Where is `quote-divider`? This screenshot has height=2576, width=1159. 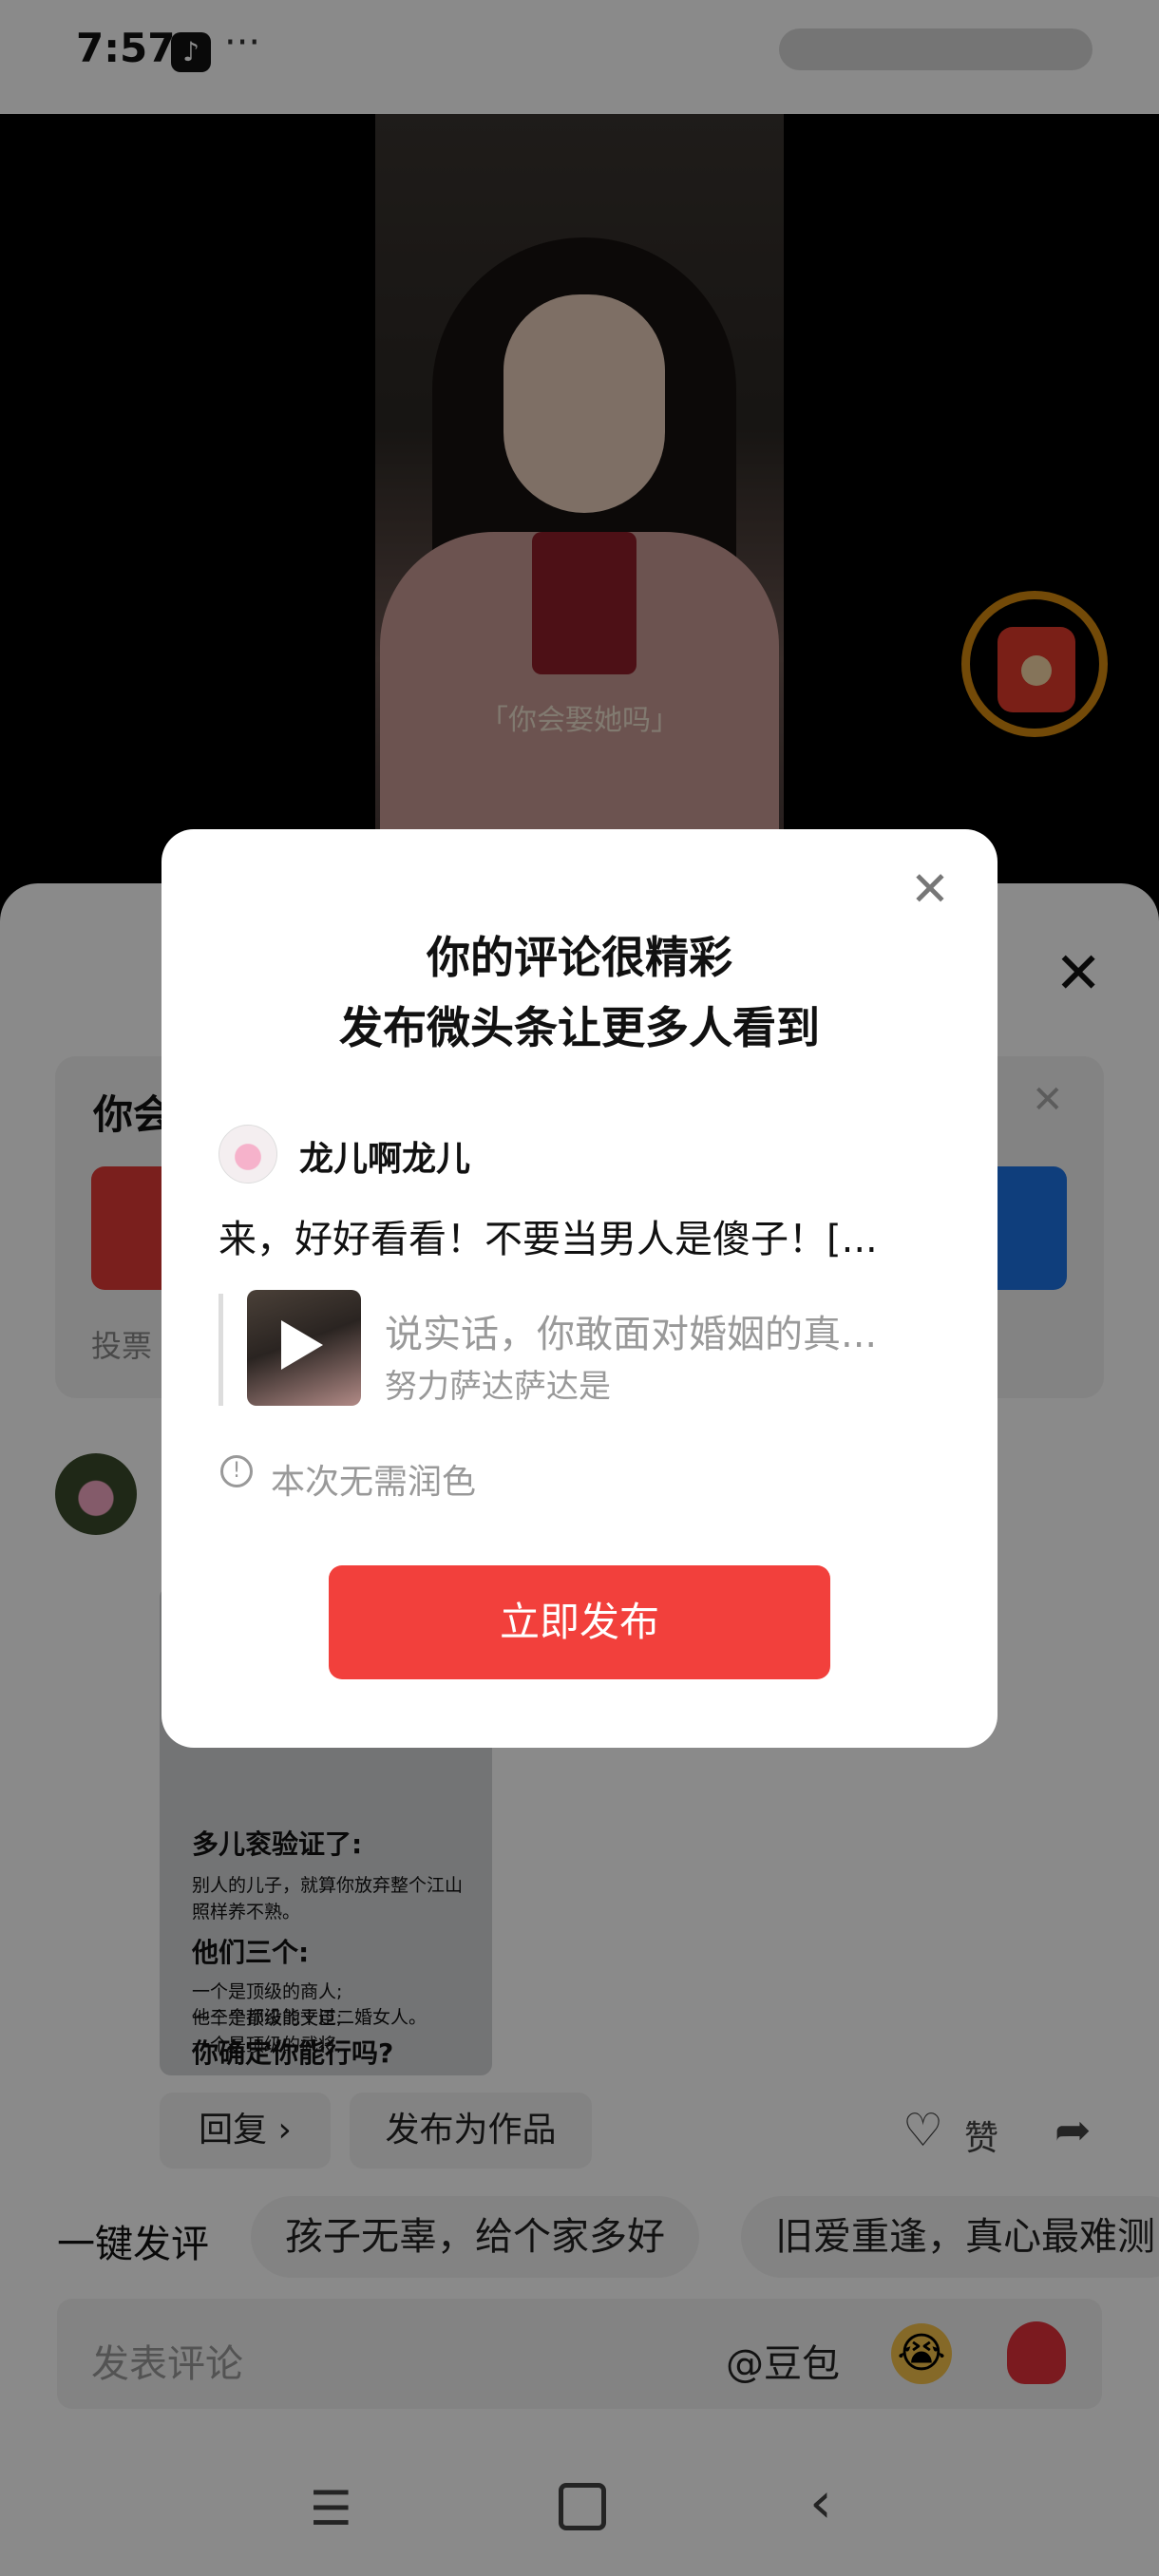
quote-divider is located at coordinates (220, 1350).